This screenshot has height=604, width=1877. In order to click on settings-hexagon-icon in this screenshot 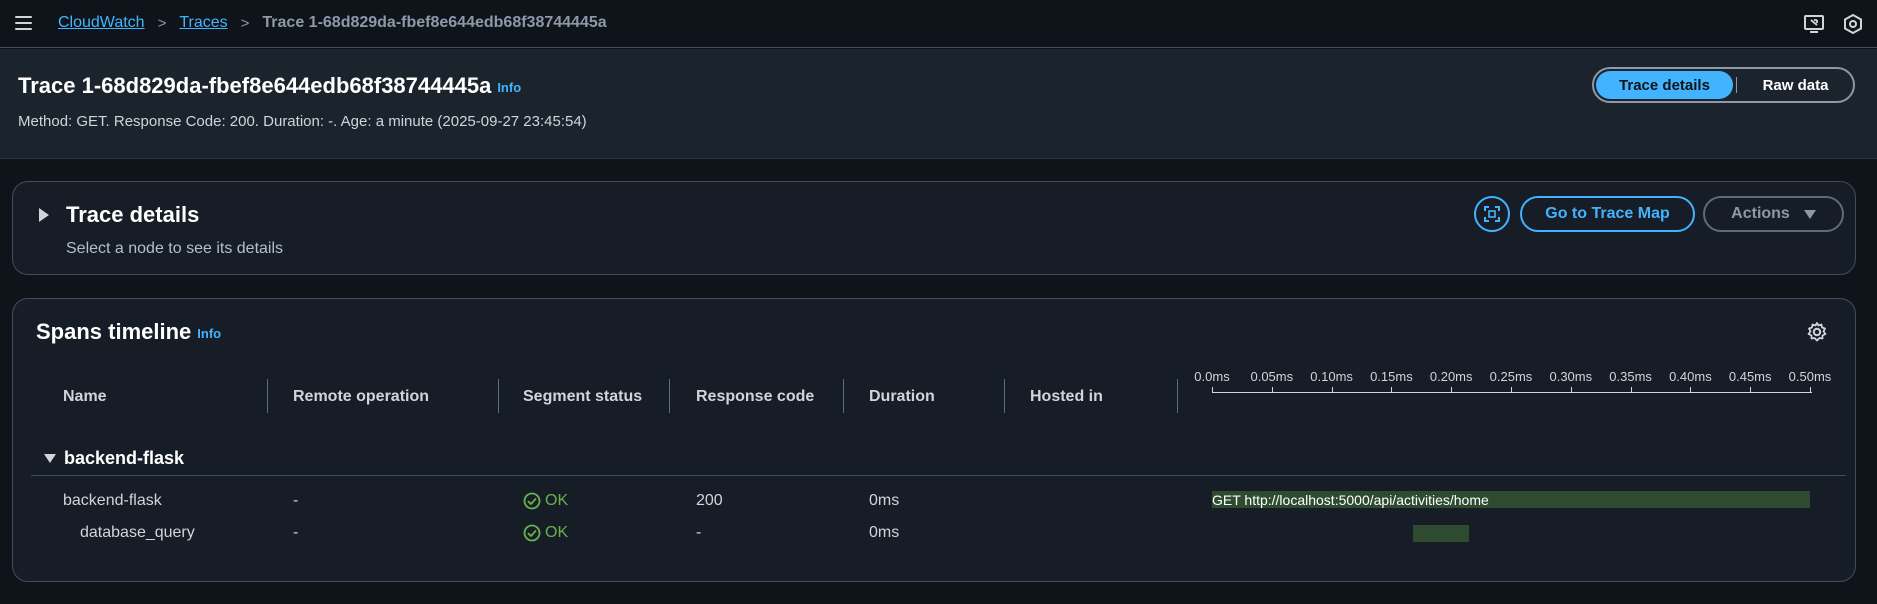, I will do `click(1853, 24)`.